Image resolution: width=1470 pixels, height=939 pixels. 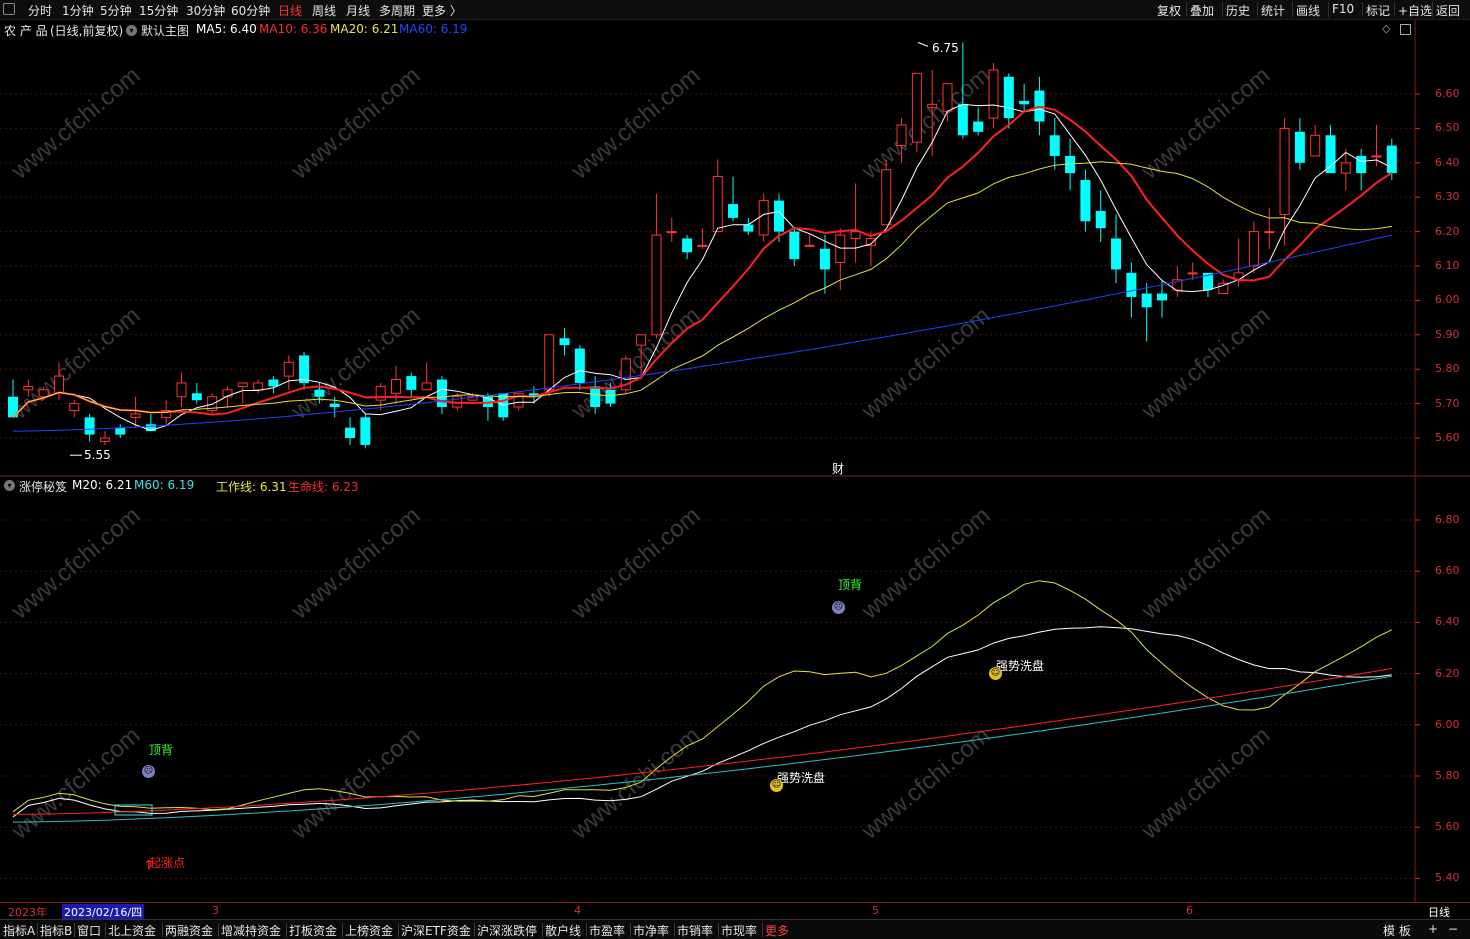 What do you see at coordinates (97, 455) in the screenshot?
I see `low-price-mark: 5.55` at bounding box center [97, 455].